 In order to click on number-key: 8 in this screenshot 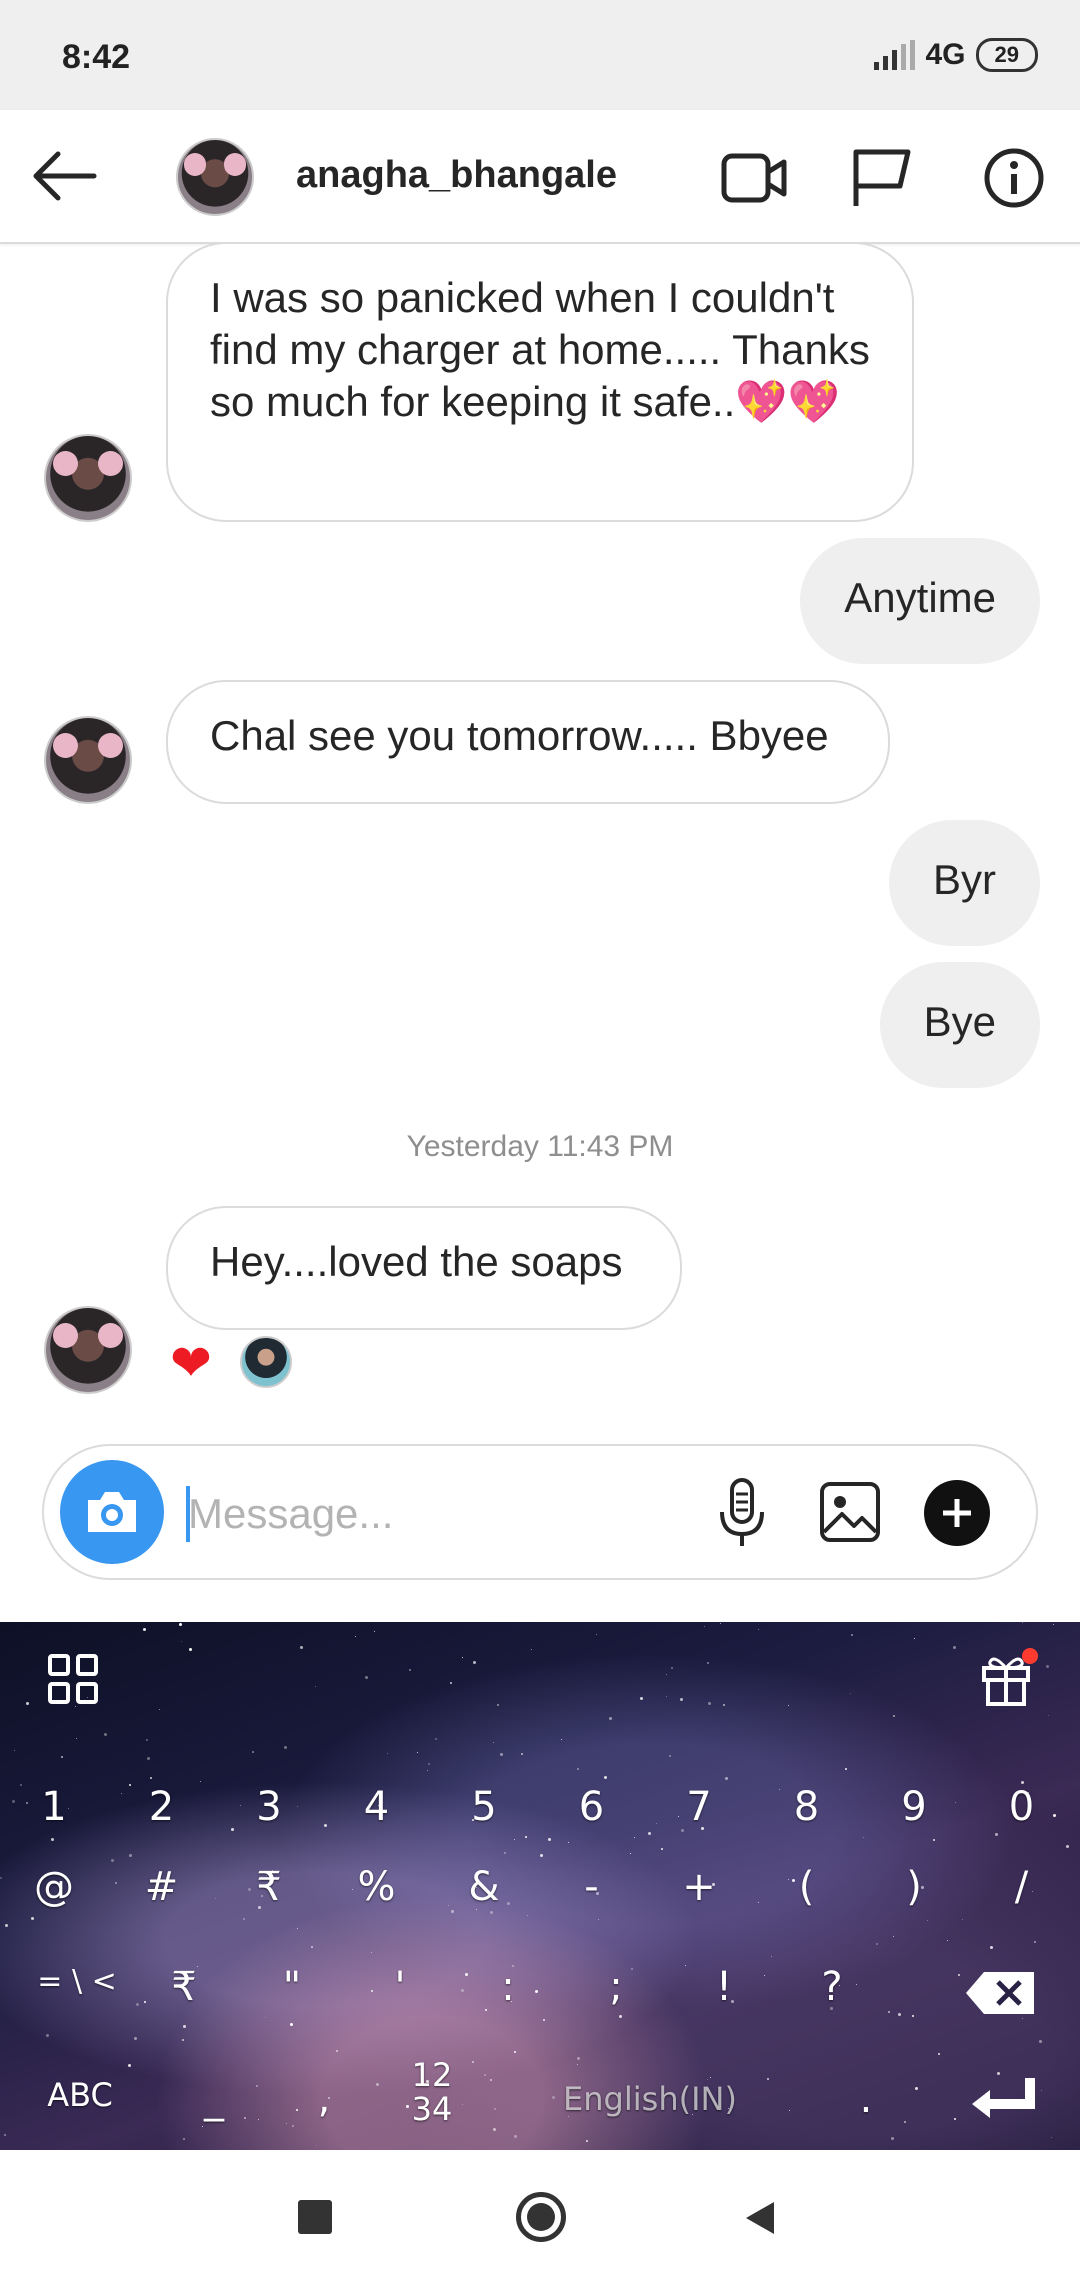, I will do `click(807, 1807)`.